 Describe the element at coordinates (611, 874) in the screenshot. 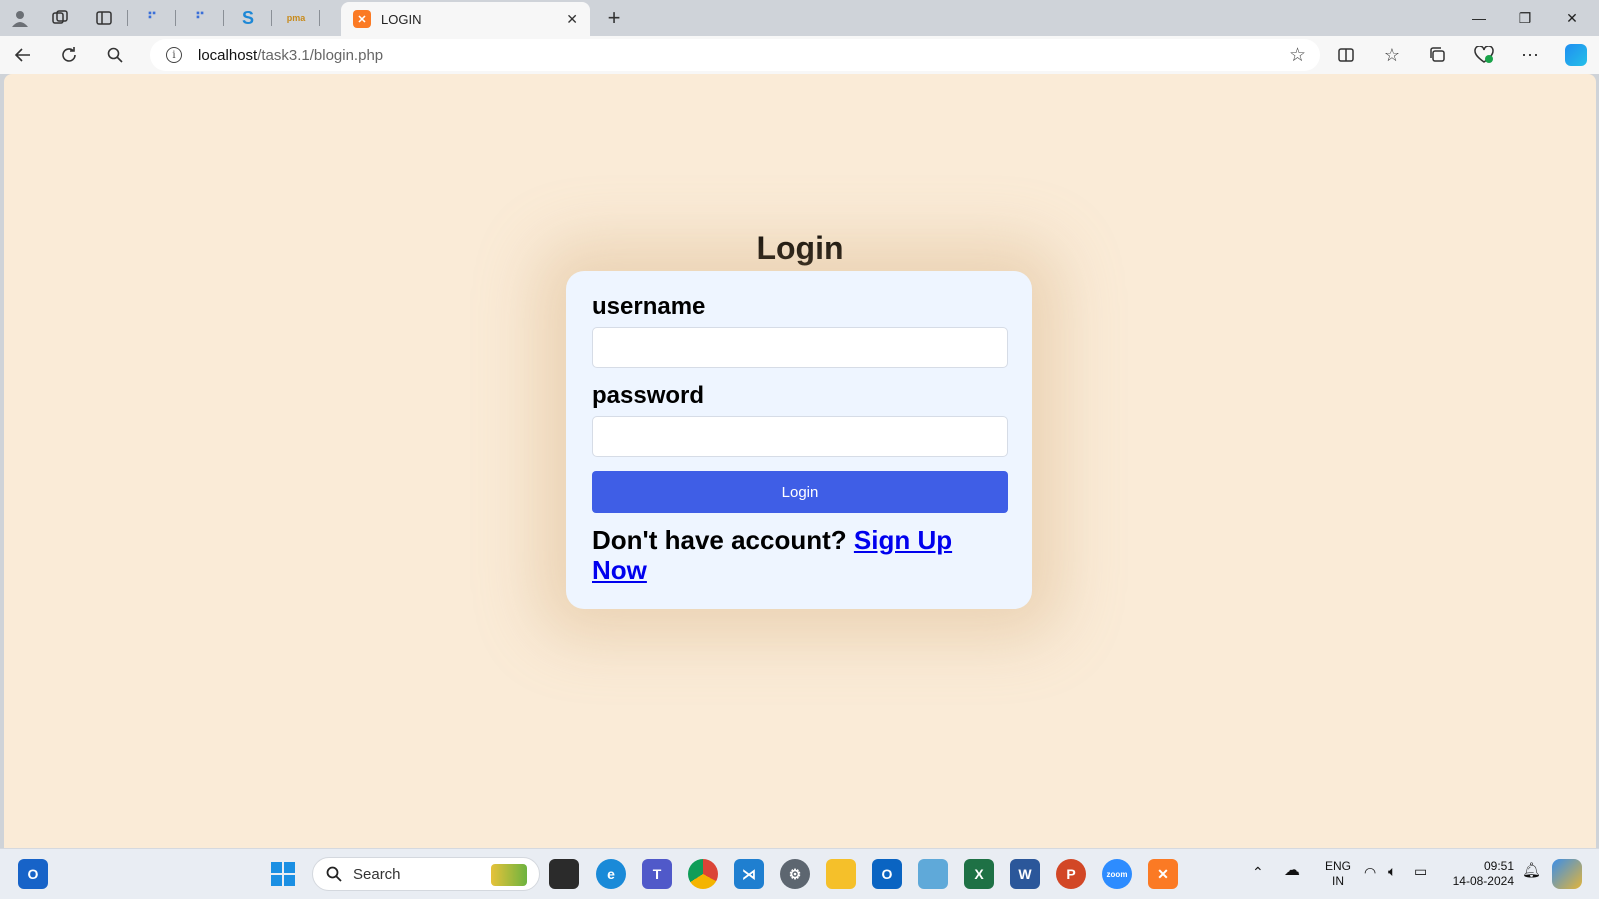

I see `edge-icon: e` at that location.